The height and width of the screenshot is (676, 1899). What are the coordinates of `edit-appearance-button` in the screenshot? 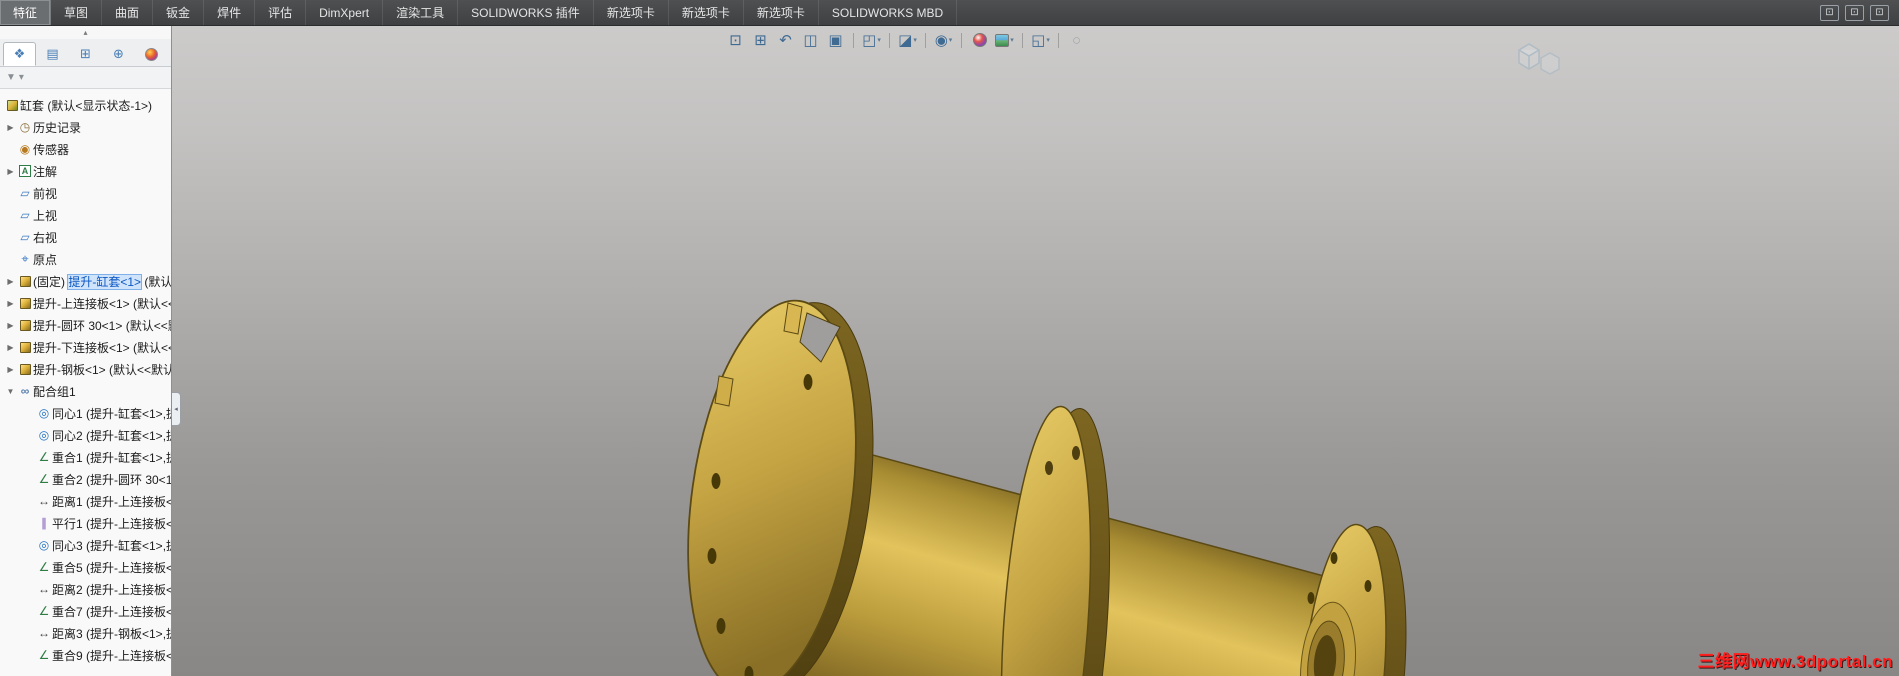 It's located at (979, 40).